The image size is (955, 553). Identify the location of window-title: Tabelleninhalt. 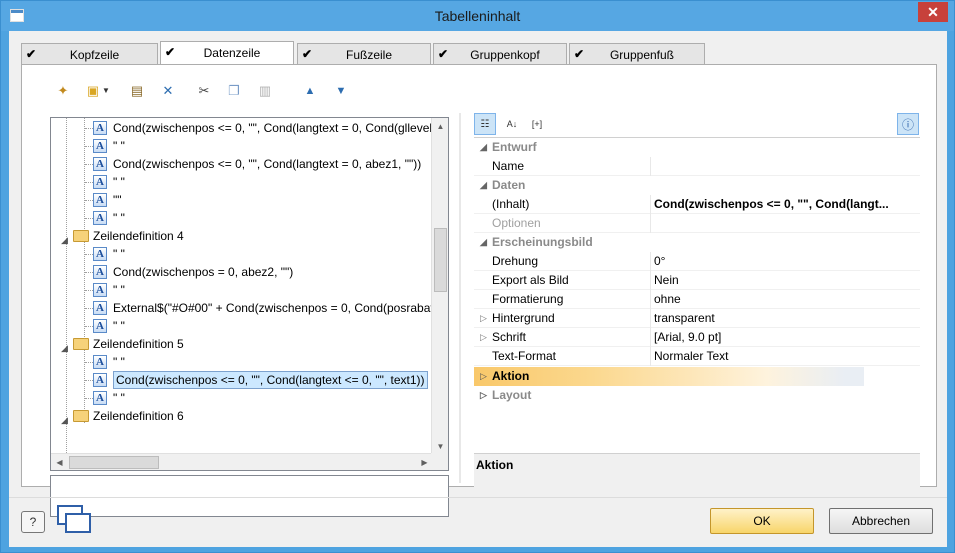
(477, 16).